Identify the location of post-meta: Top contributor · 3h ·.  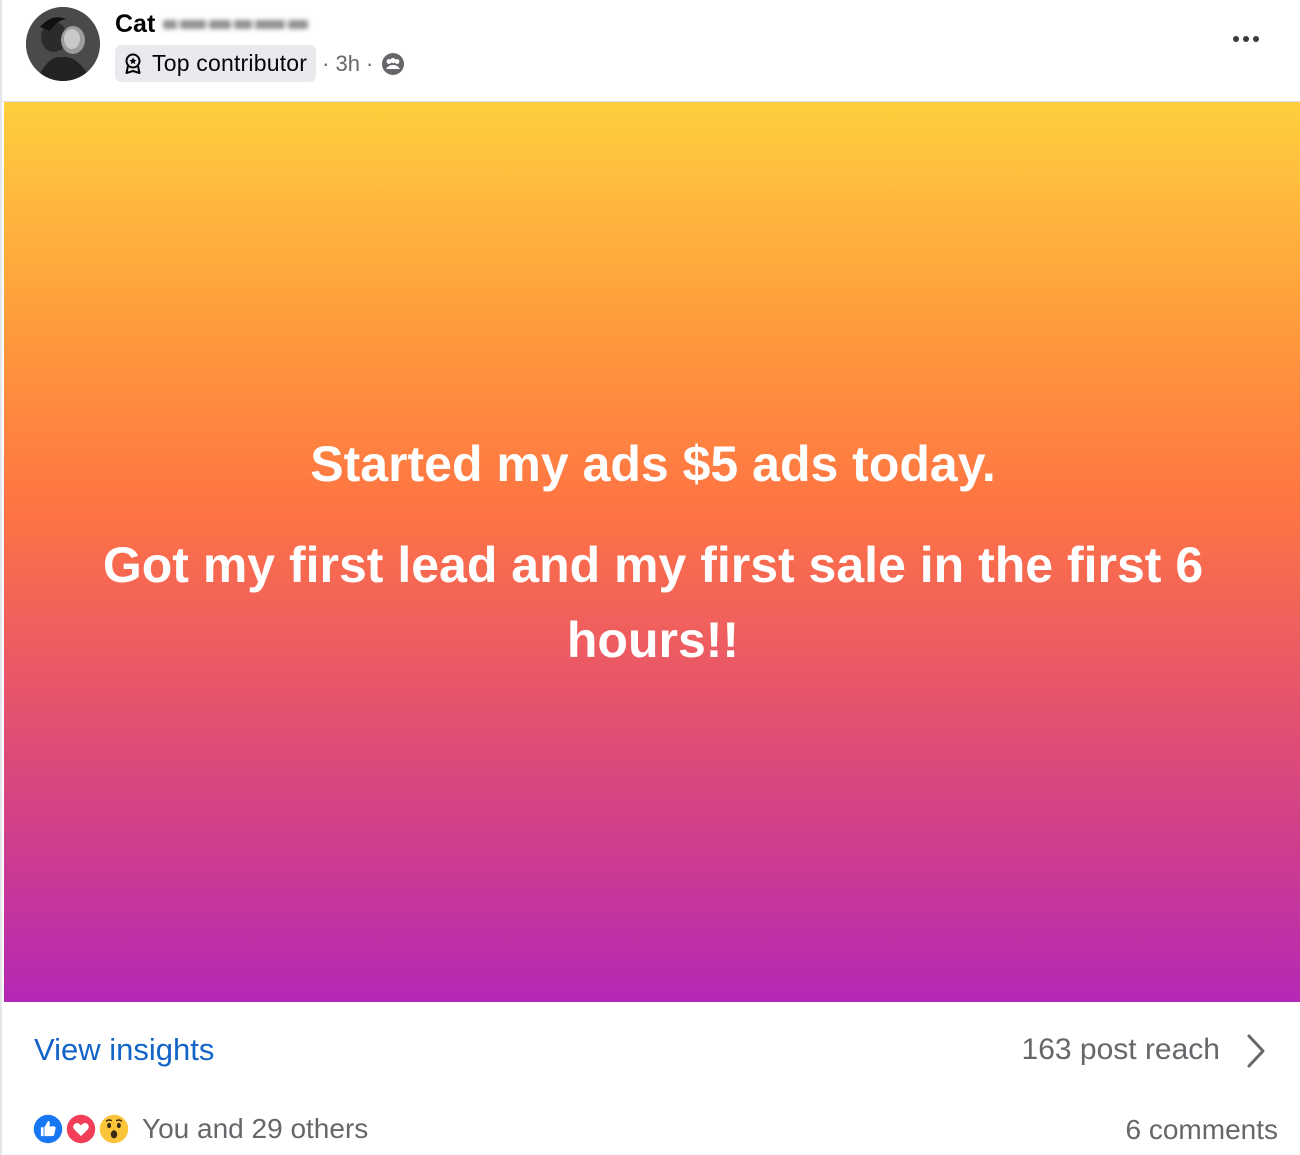
(260, 63).